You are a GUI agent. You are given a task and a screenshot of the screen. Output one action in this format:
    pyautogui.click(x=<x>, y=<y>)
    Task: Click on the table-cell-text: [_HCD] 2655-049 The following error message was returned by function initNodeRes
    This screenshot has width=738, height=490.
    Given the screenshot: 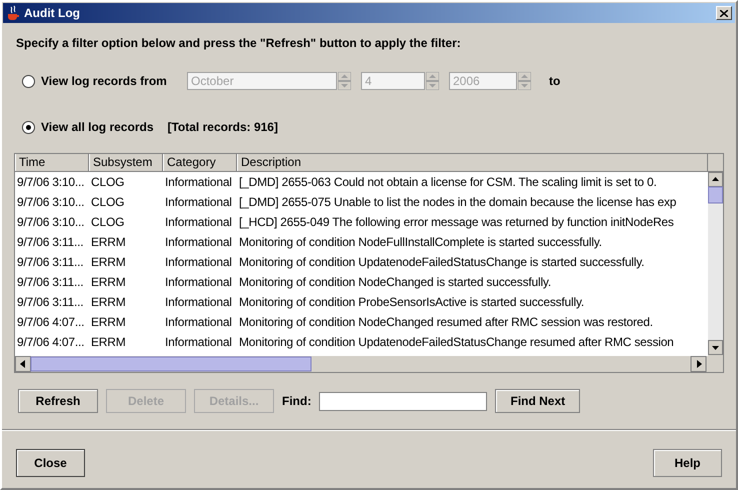 What is the action you would take?
    pyautogui.click(x=456, y=222)
    